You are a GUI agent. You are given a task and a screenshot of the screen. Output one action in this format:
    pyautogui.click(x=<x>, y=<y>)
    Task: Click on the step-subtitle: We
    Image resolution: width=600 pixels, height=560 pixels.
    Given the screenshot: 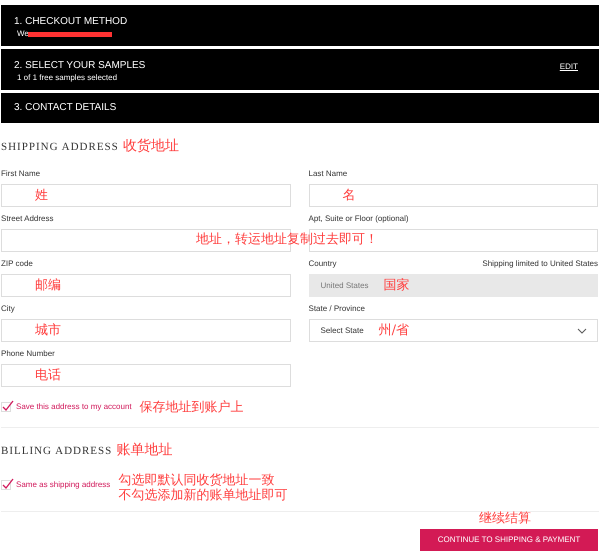 What is the action you would take?
    pyautogui.click(x=23, y=34)
    